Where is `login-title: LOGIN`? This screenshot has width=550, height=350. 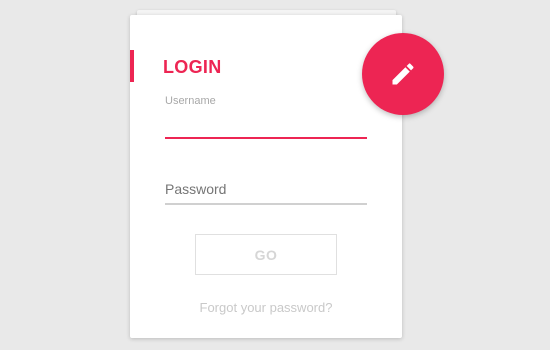
login-title: LOGIN is located at coordinates (192, 67).